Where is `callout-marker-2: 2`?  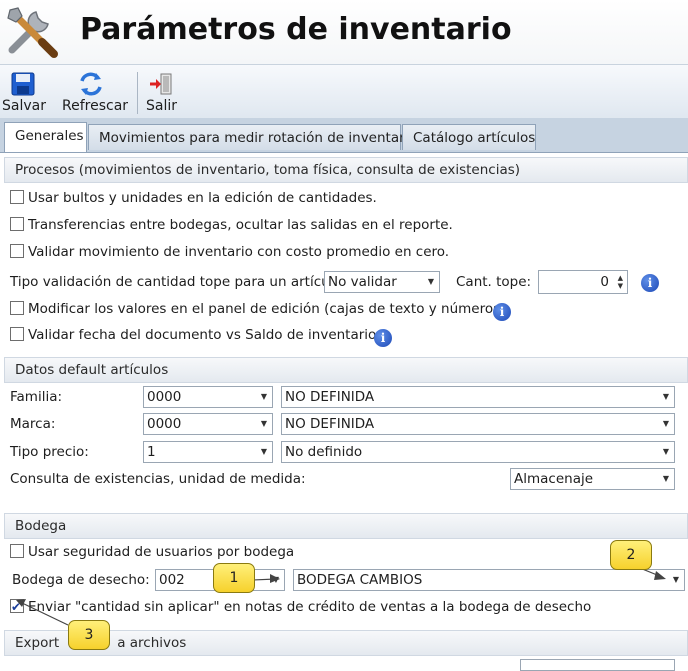 callout-marker-2: 2 is located at coordinates (631, 555).